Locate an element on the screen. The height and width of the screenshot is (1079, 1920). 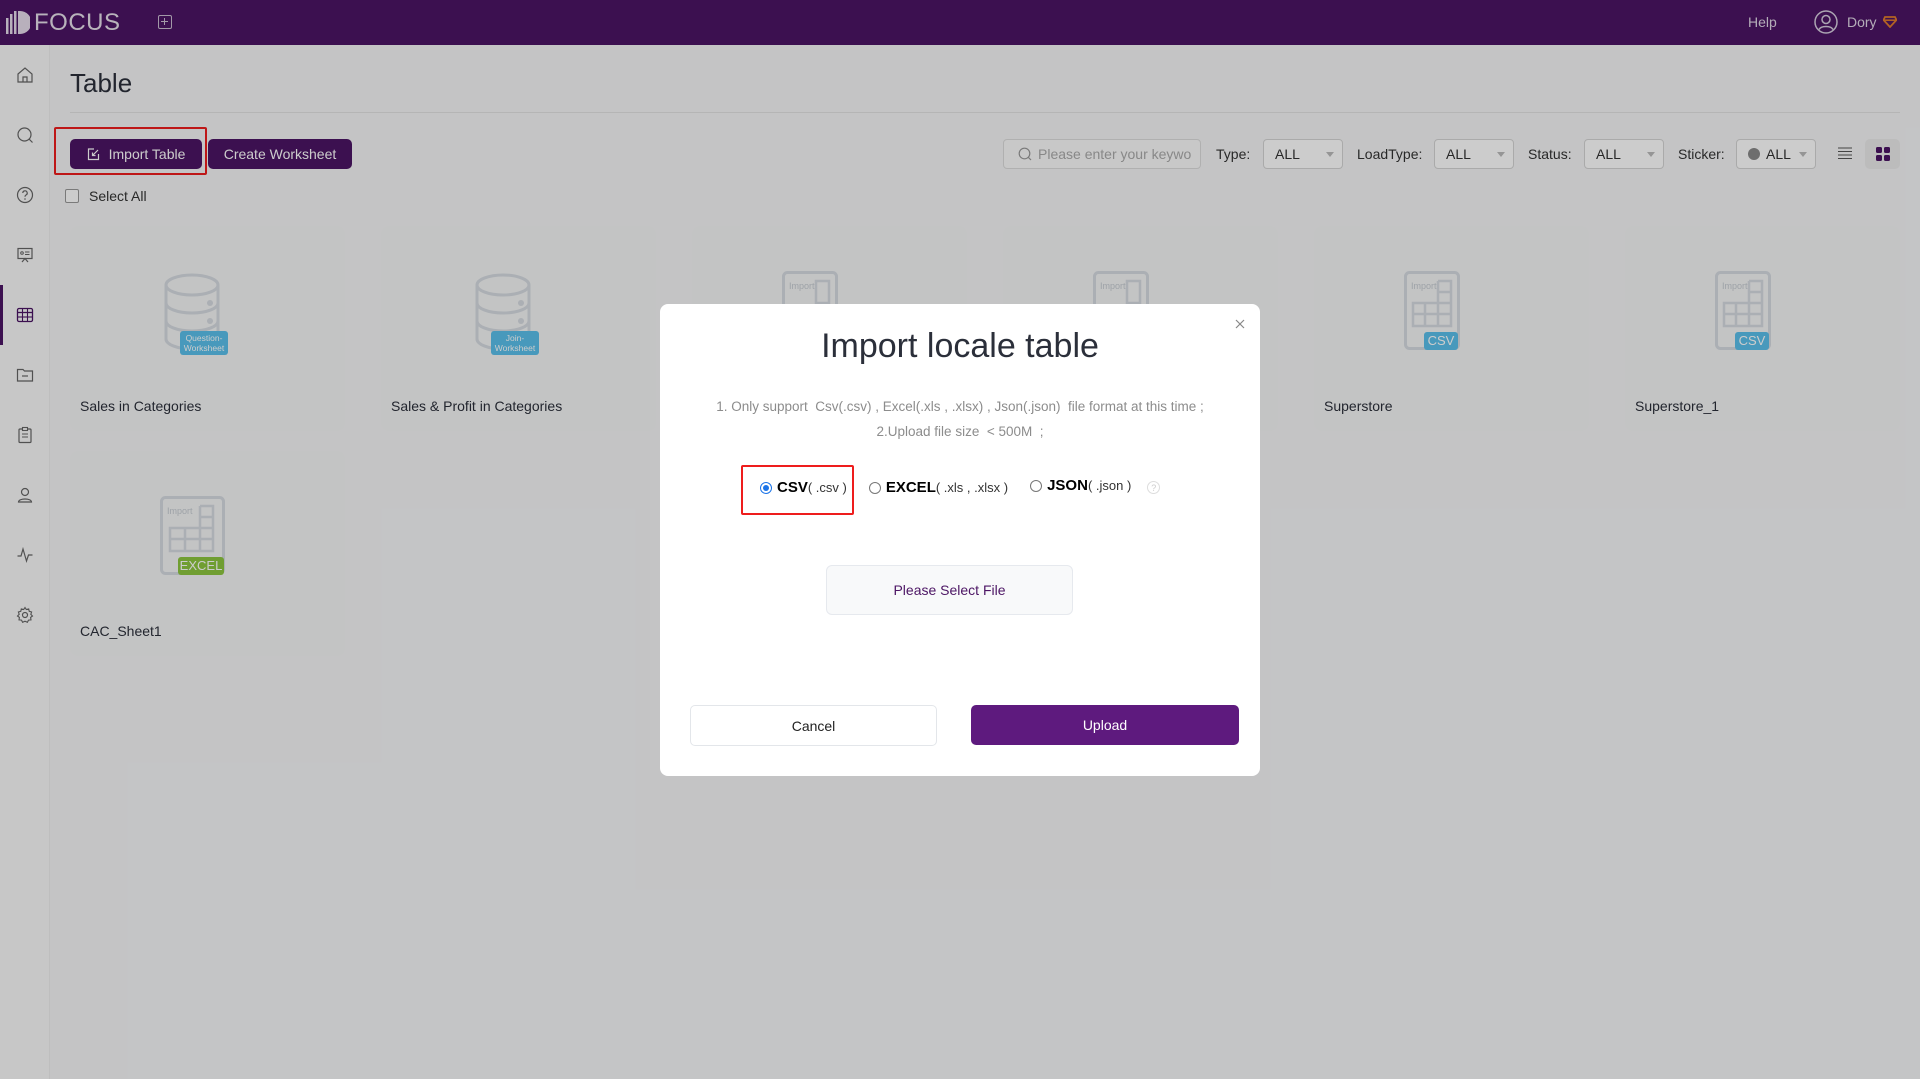
format-ext: ( .csv ) is located at coordinates (827, 487).